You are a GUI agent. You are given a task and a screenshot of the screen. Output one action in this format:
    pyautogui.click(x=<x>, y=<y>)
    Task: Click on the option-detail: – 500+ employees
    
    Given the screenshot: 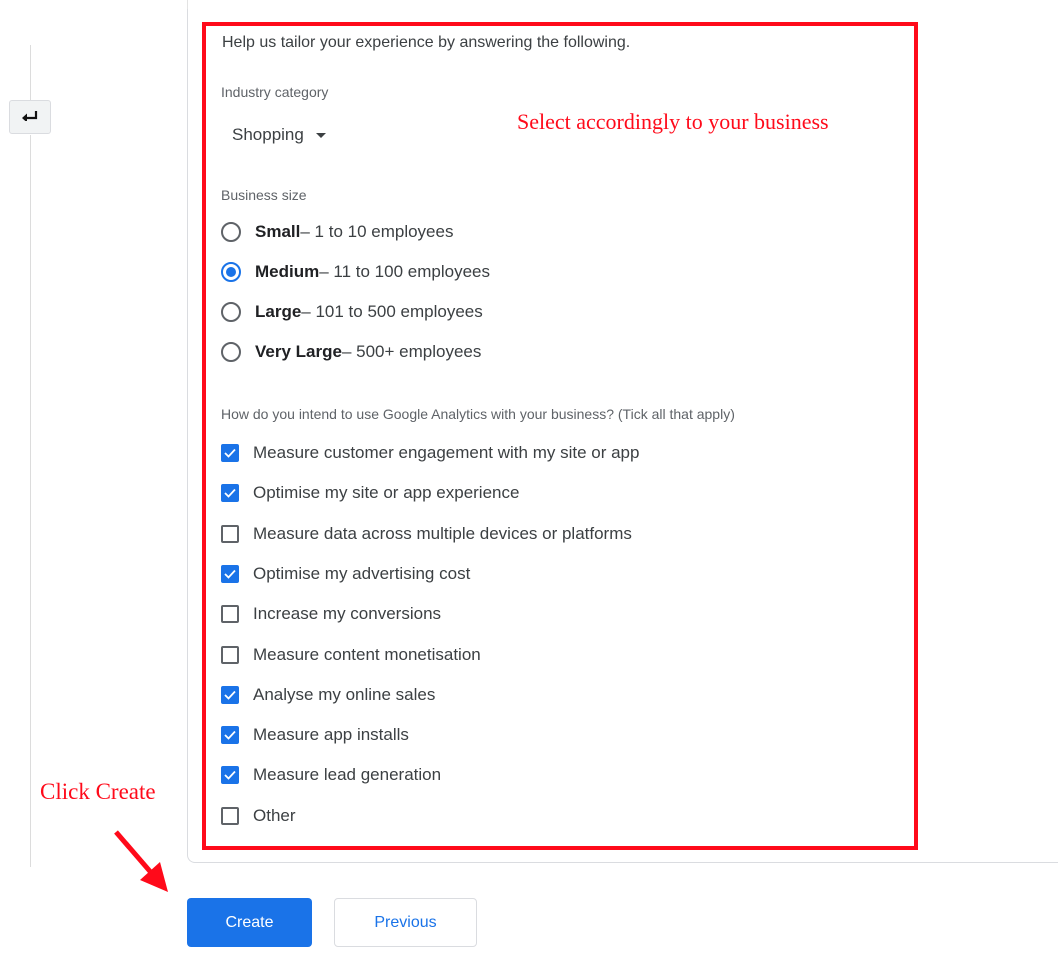 What is the action you would take?
    pyautogui.click(x=411, y=351)
    